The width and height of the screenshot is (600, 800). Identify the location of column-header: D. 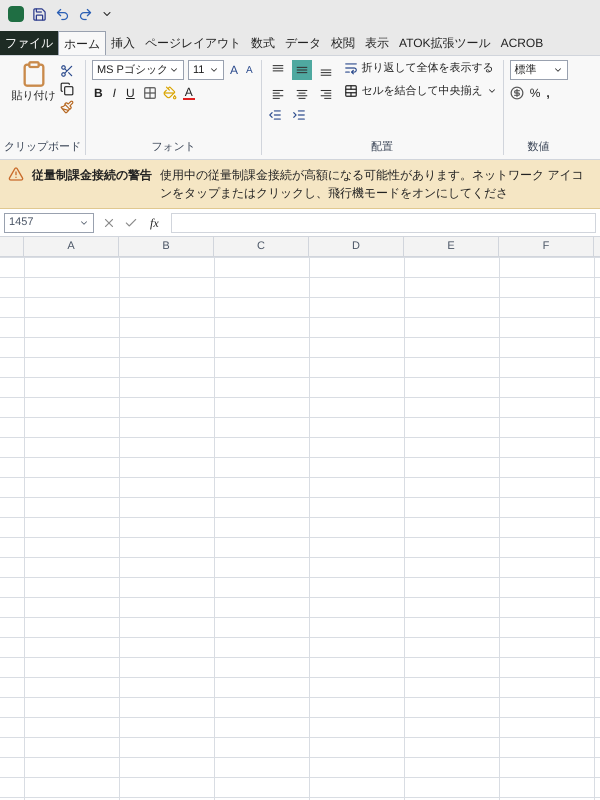
(356, 246).